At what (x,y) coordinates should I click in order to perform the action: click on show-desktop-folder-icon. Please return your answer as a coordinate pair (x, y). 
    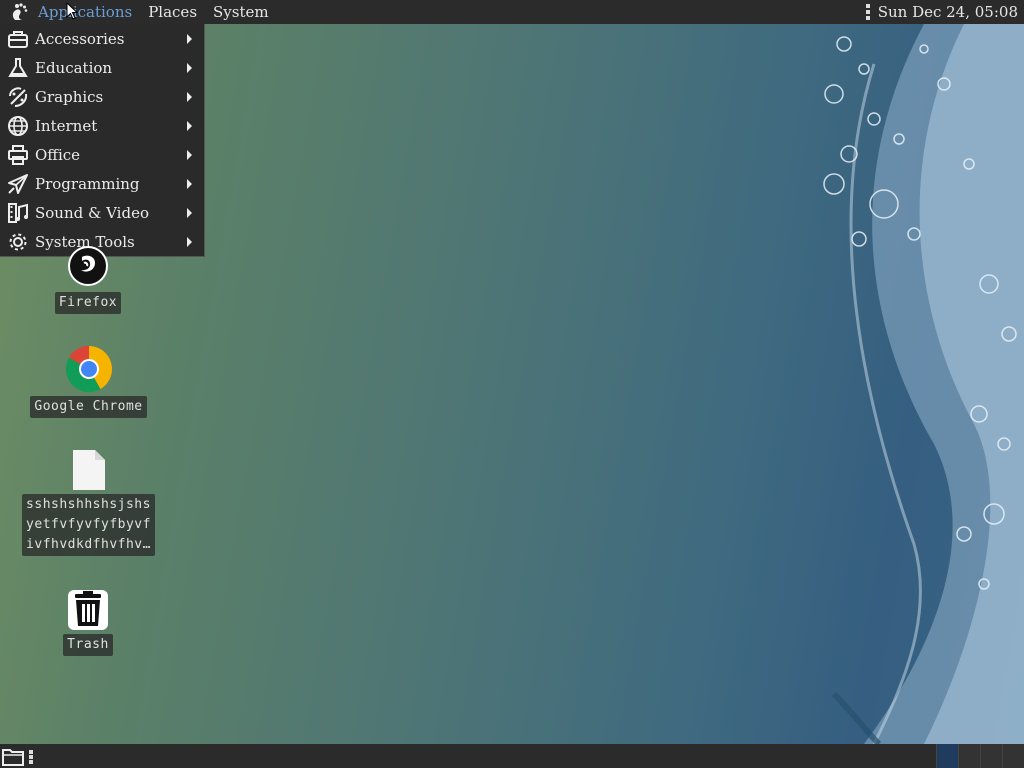
    Looking at the image, I should click on (13, 756).